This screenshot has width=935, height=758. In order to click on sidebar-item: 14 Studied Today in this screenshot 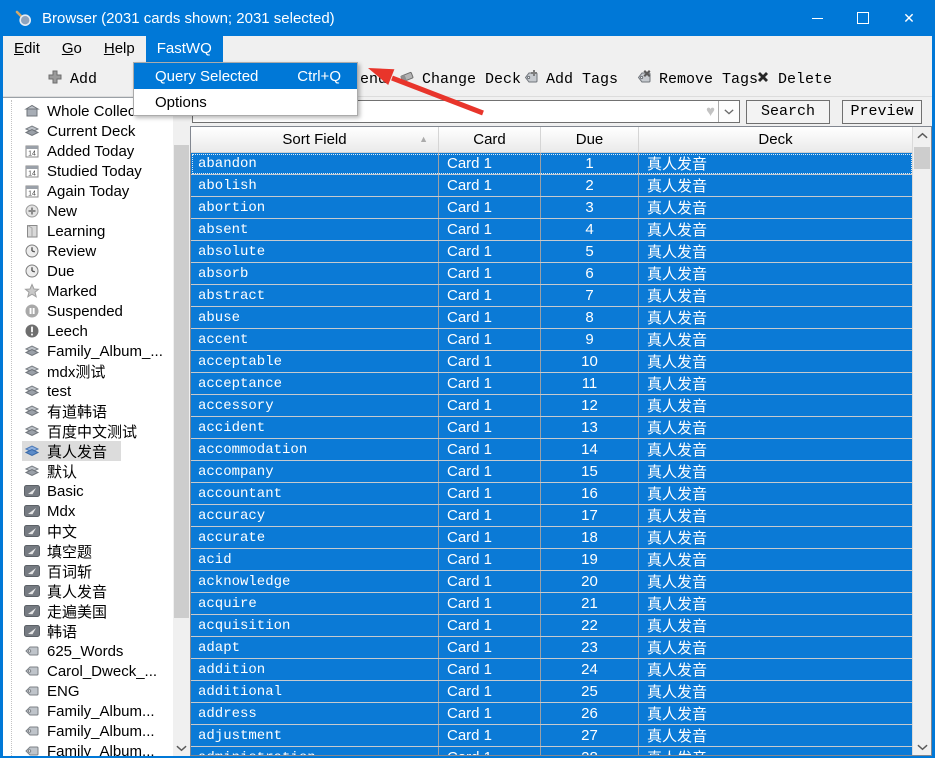, I will do `click(96, 171)`.